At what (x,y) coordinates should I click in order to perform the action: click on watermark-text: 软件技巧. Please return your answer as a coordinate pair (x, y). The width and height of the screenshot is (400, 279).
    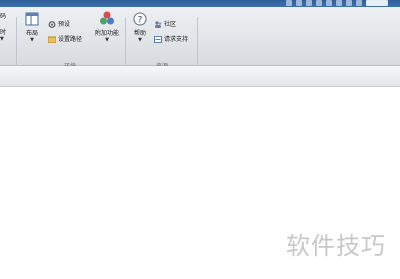
    Looking at the image, I should click on (336, 246).